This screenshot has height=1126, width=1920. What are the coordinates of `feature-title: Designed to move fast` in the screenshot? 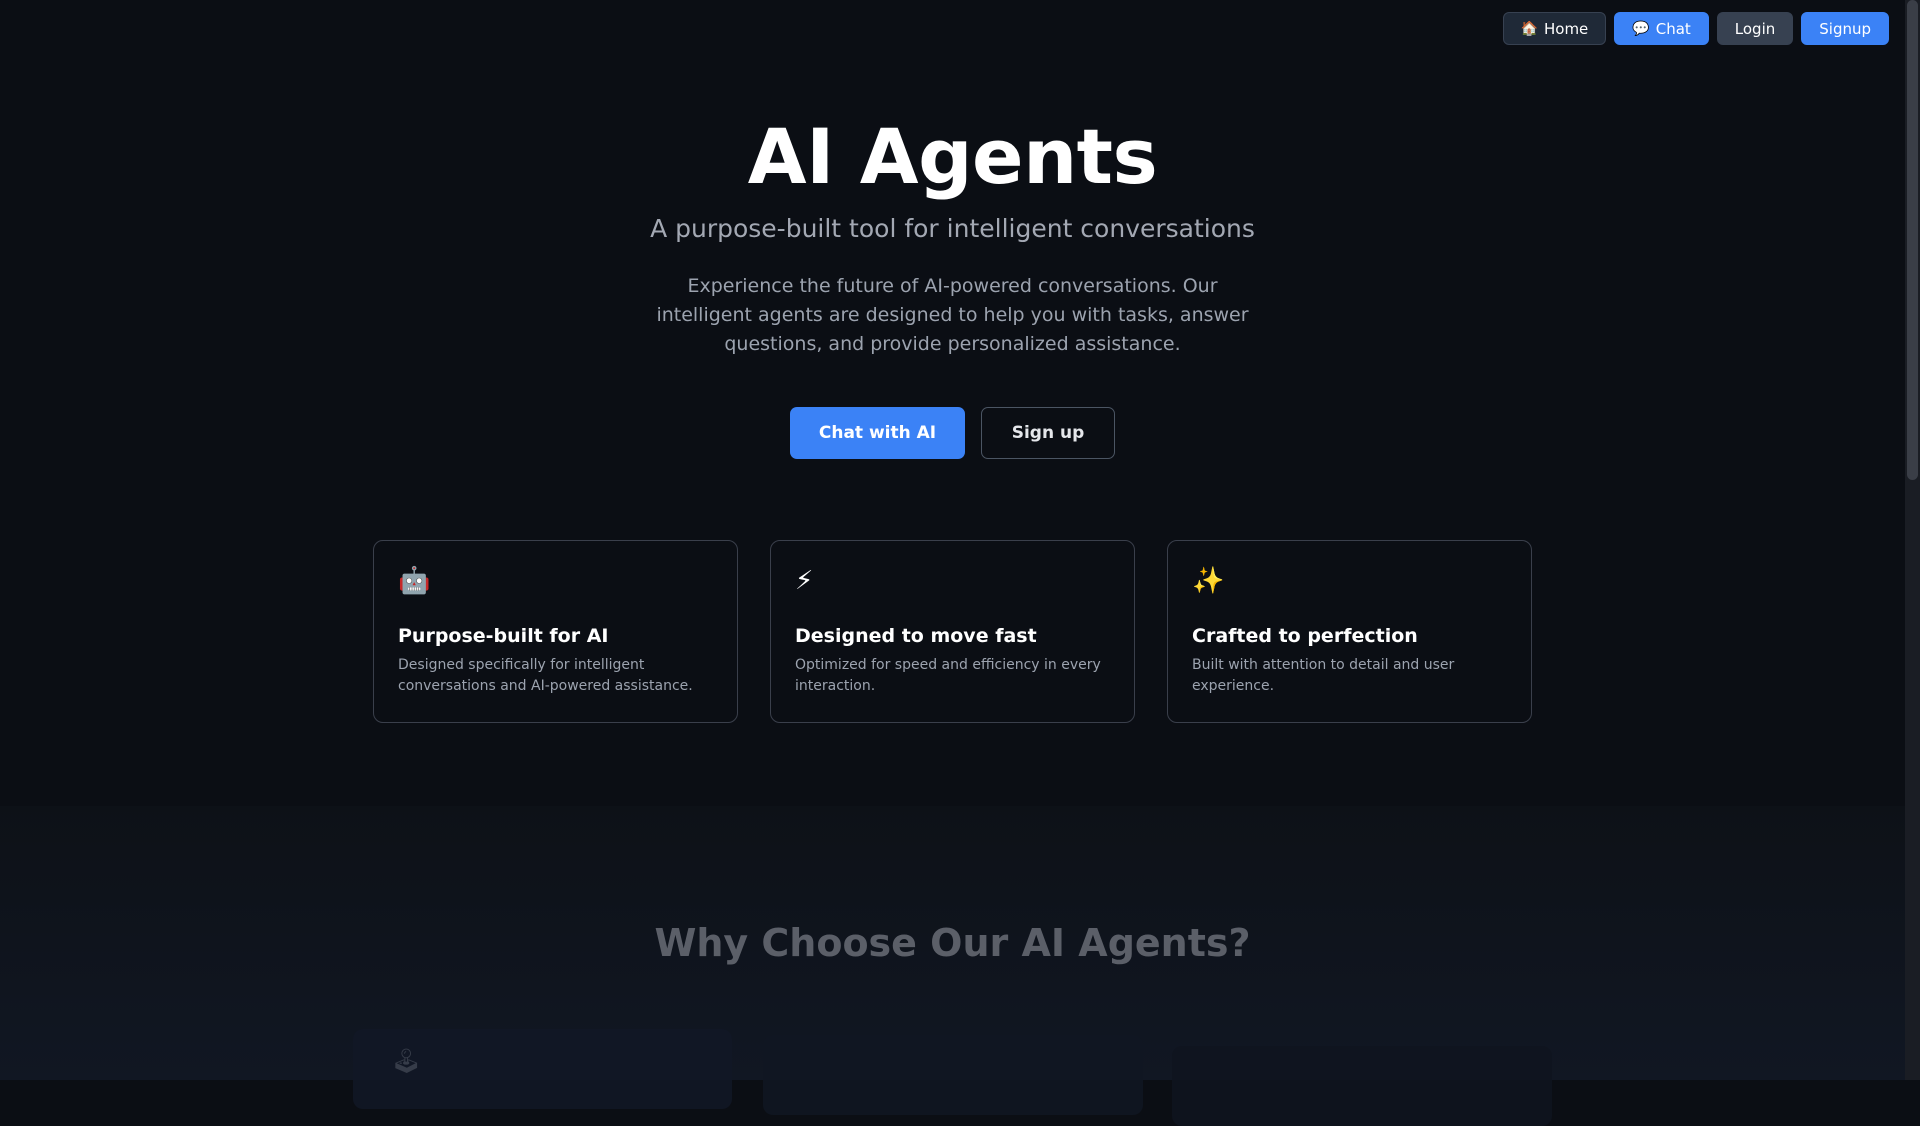 It's located at (916, 636).